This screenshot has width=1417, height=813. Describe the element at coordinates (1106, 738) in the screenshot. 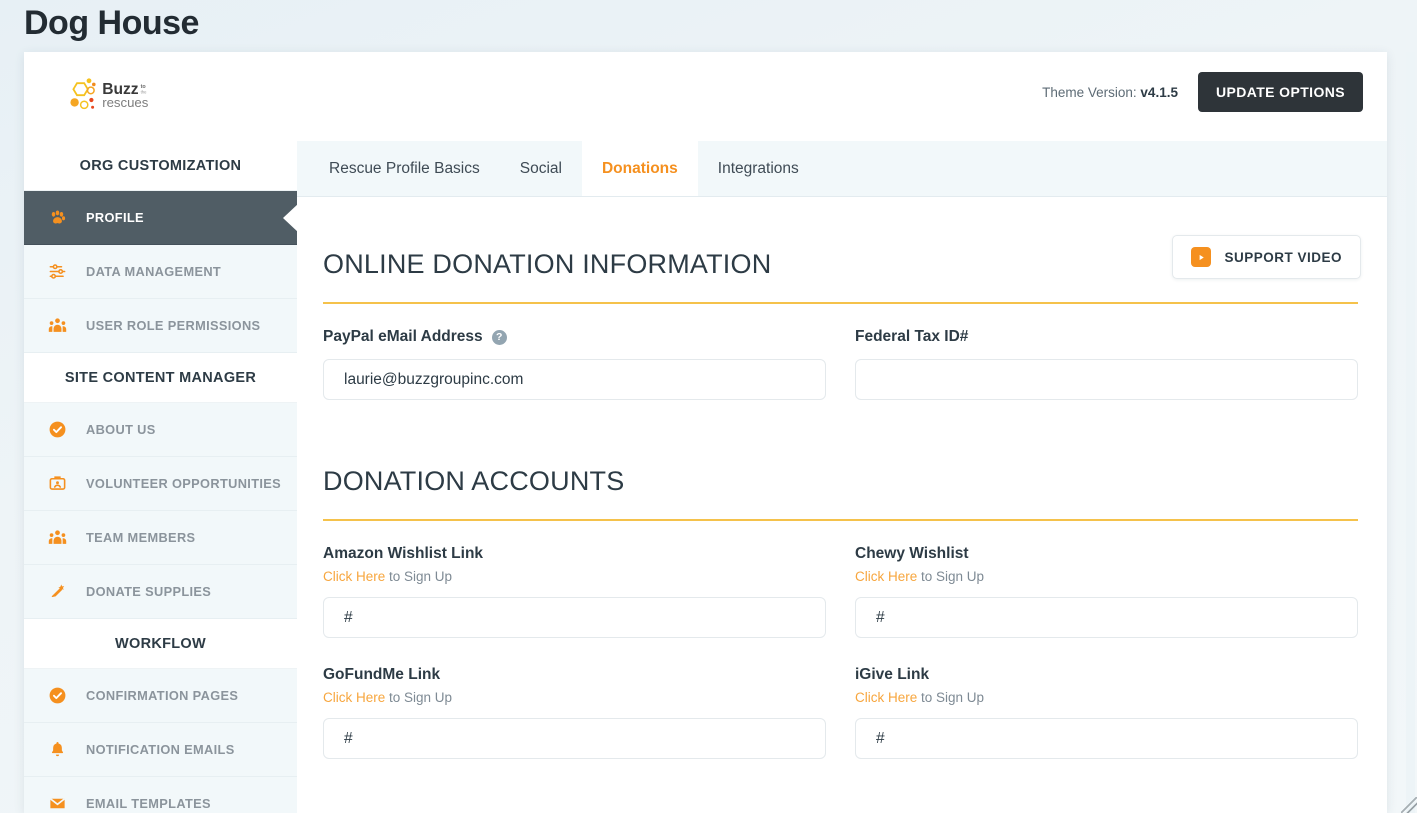

I see `igive-input` at that location.